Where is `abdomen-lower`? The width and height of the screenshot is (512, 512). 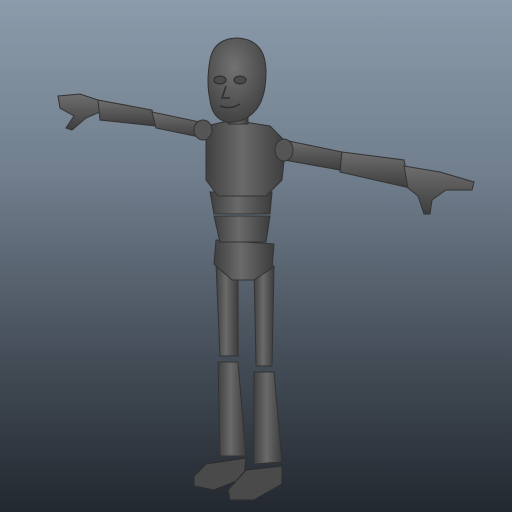
abdomen-lower is located at coordinates (242, 229).